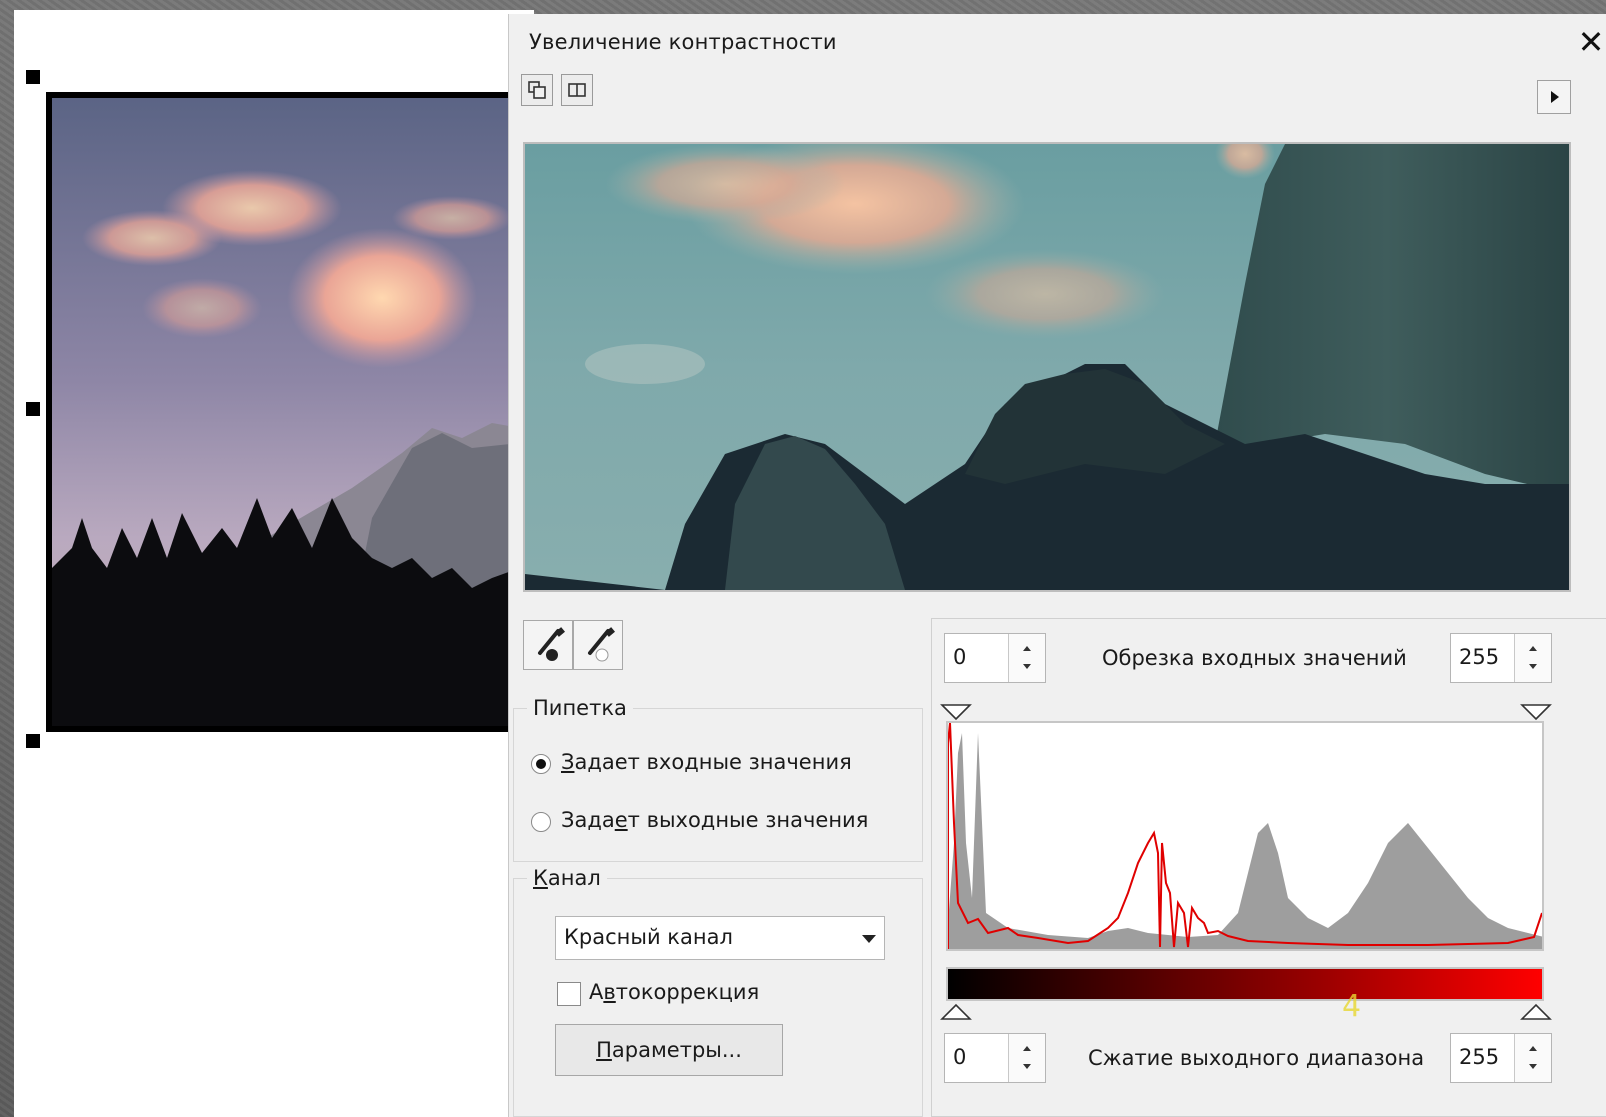 This screenshot has height=1117, width=1606. What do you see at coordinates (1479, 1057) in the screenshot?
I see `output-high-value: 255` at bounding box center [1479, 1057].